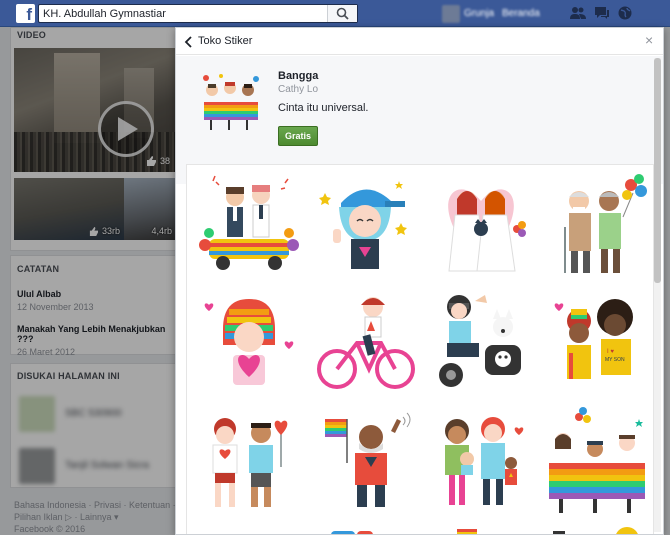  Describe the element at coordinates (481, 462) in the screenshot. I see `sticker-family` at that location.